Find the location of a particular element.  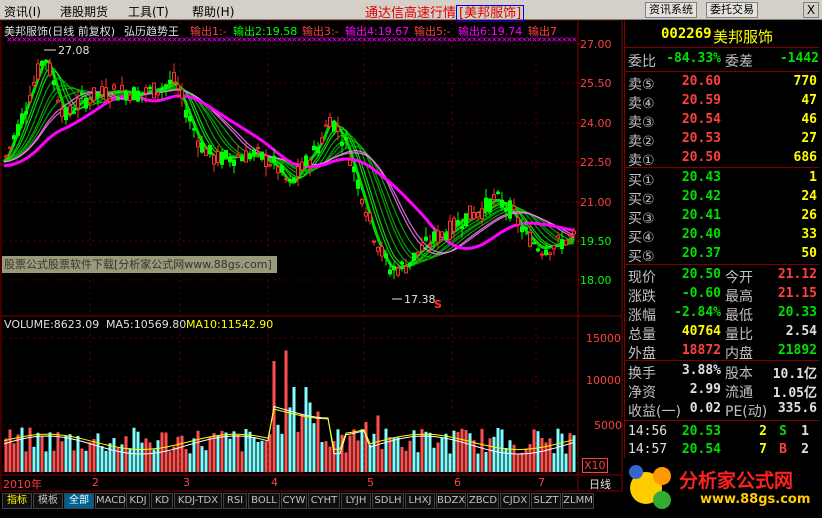

tick-time: 14:57 is located at coordinates (648, 449).